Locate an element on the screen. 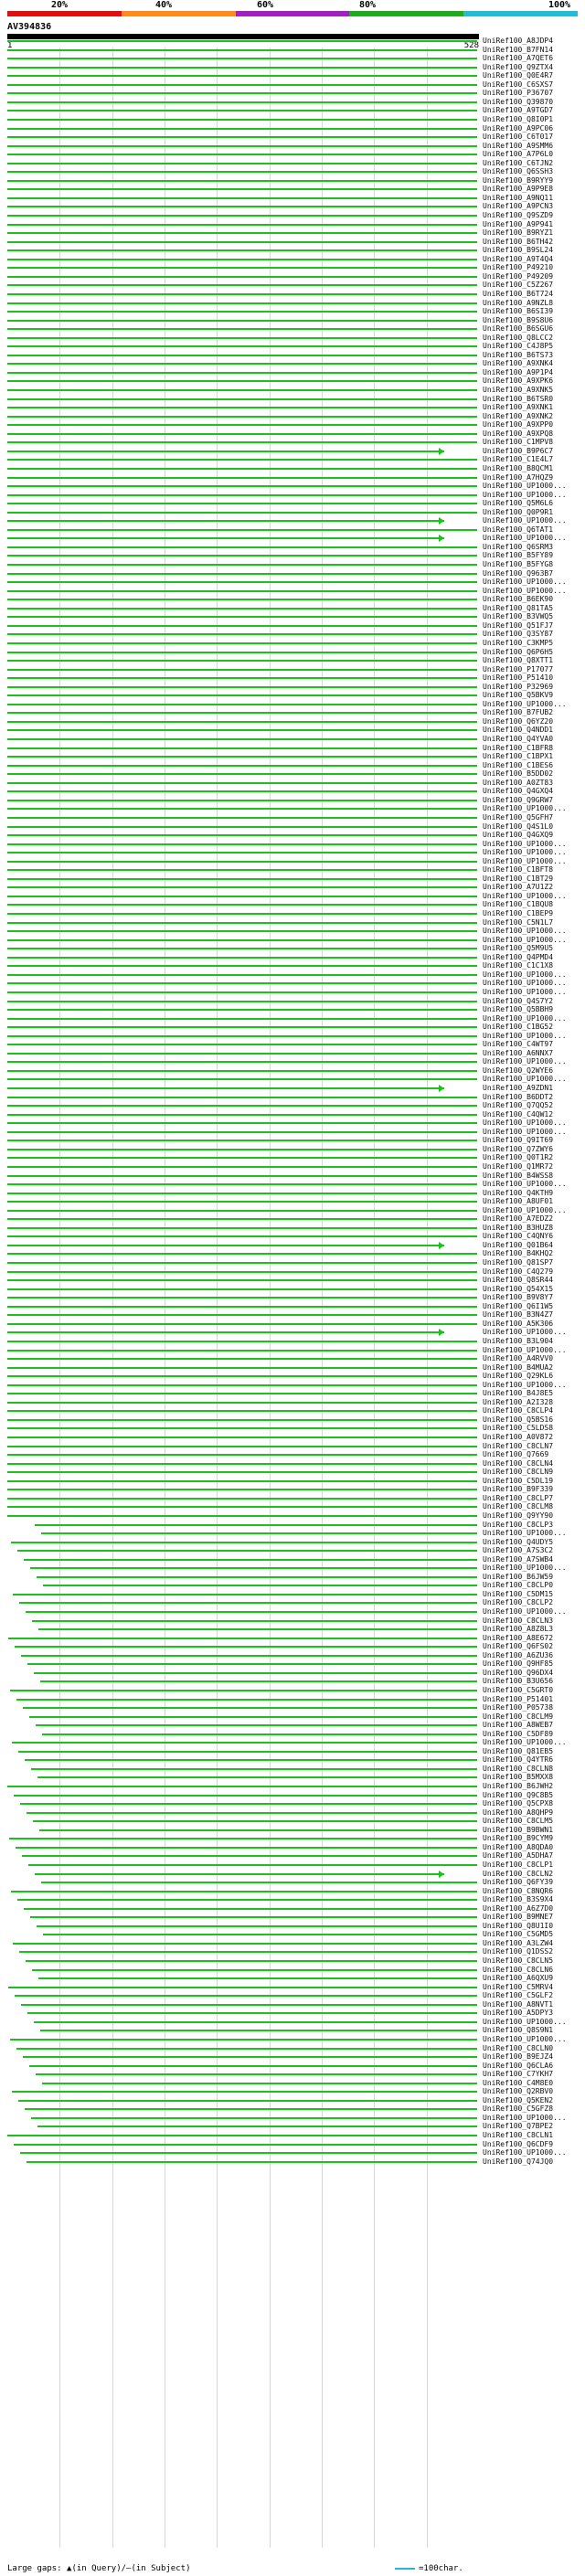 This screenshot has height=2576, width=585. hit-label: UniRef100_A9NZL8 is located at coordinates (518, 303).